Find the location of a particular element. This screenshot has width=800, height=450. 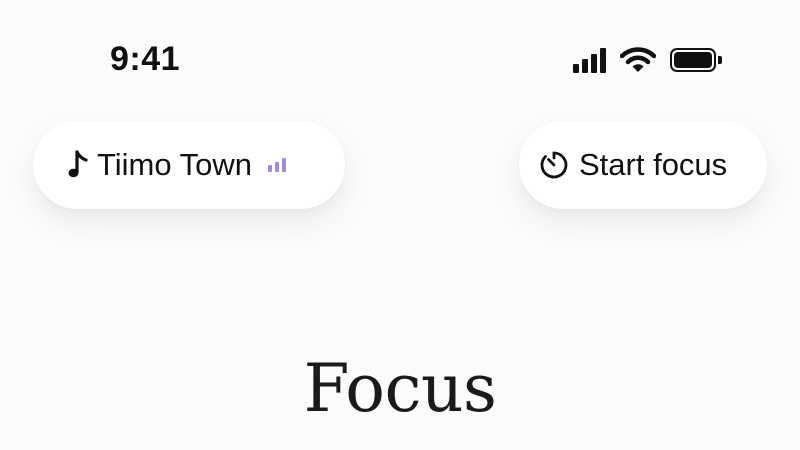

wifi-icon is located at coordinates (638, 59).